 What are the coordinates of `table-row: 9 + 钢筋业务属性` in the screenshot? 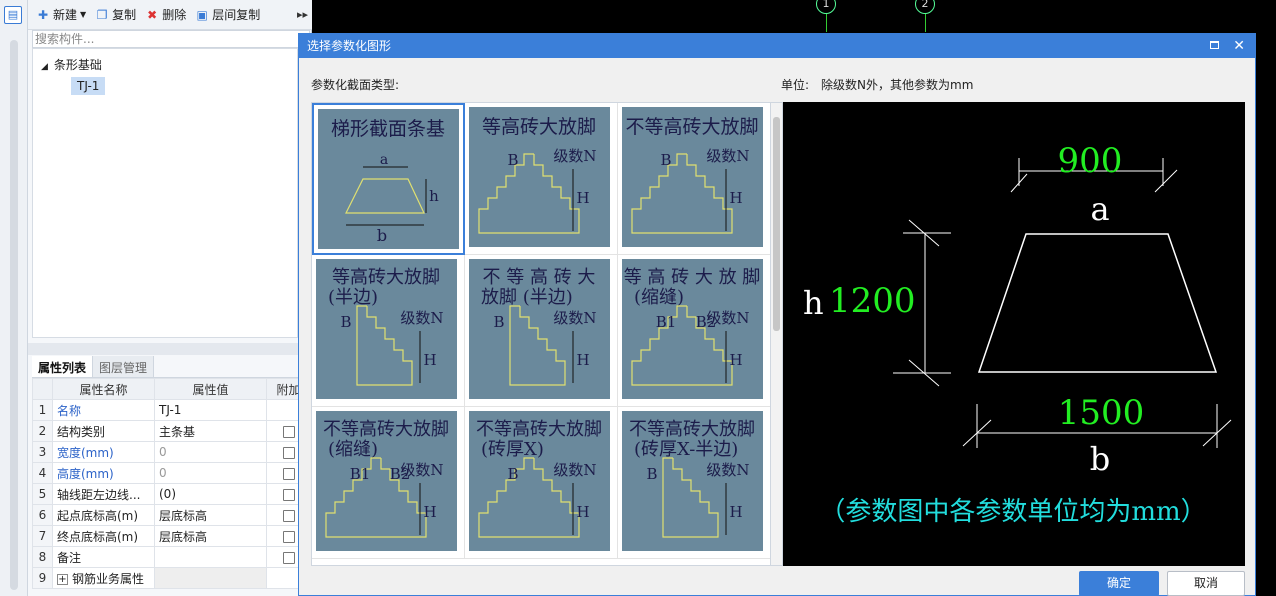 It's located at (171, 578).